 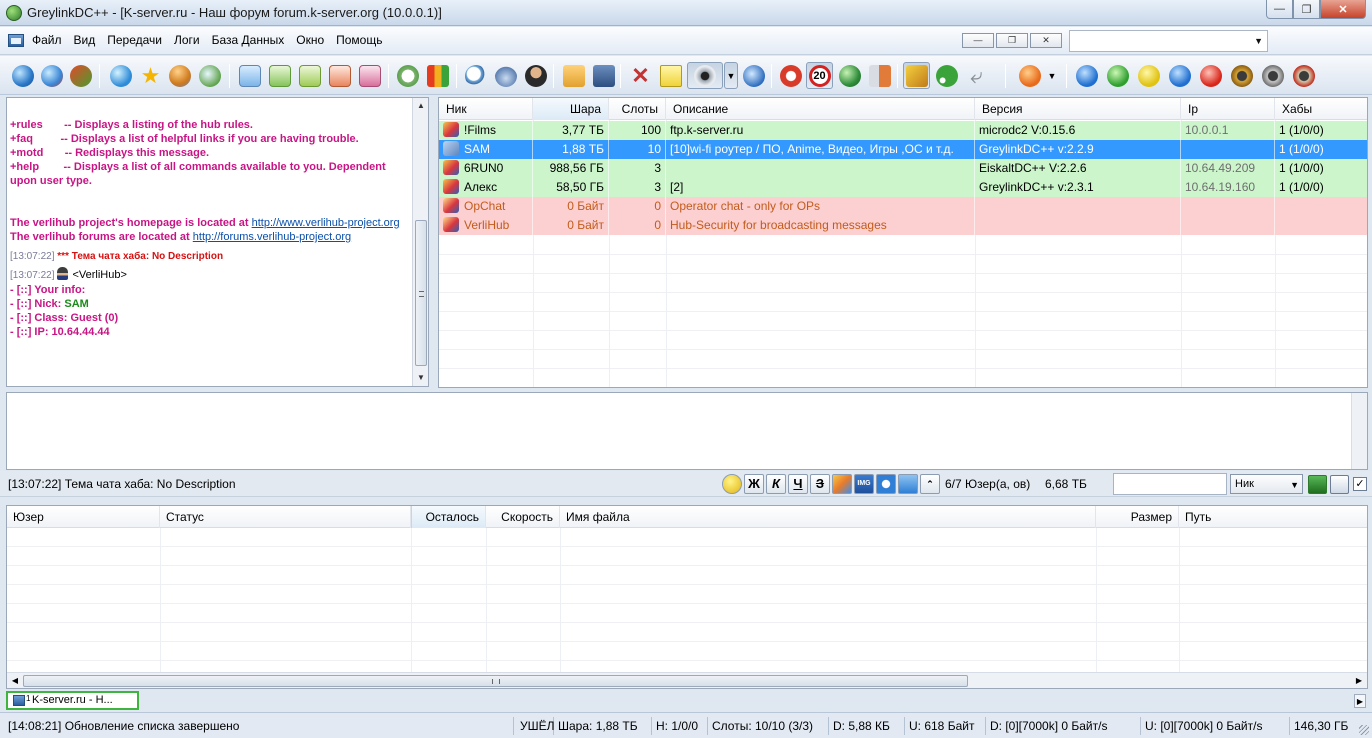 I want to click on emoticons-button, so click(x=732, y=484).